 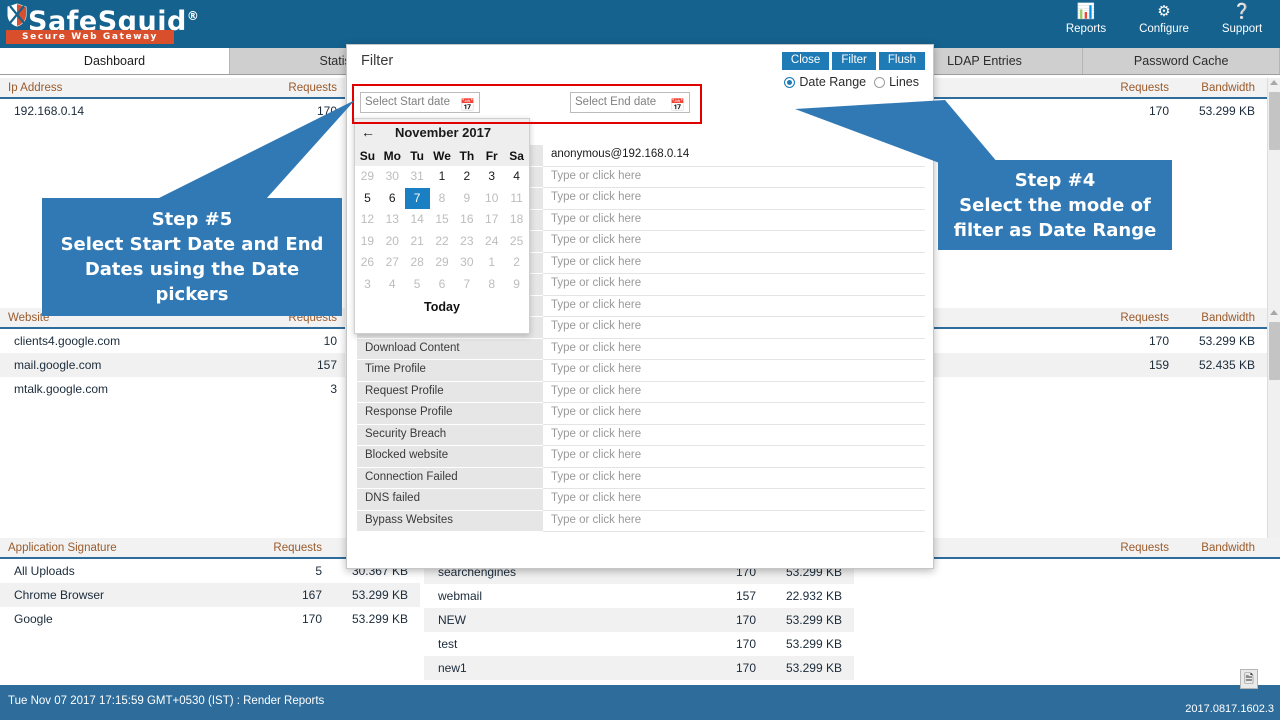 I want to click on calendar-day: 25, so click(x=516, y=242).